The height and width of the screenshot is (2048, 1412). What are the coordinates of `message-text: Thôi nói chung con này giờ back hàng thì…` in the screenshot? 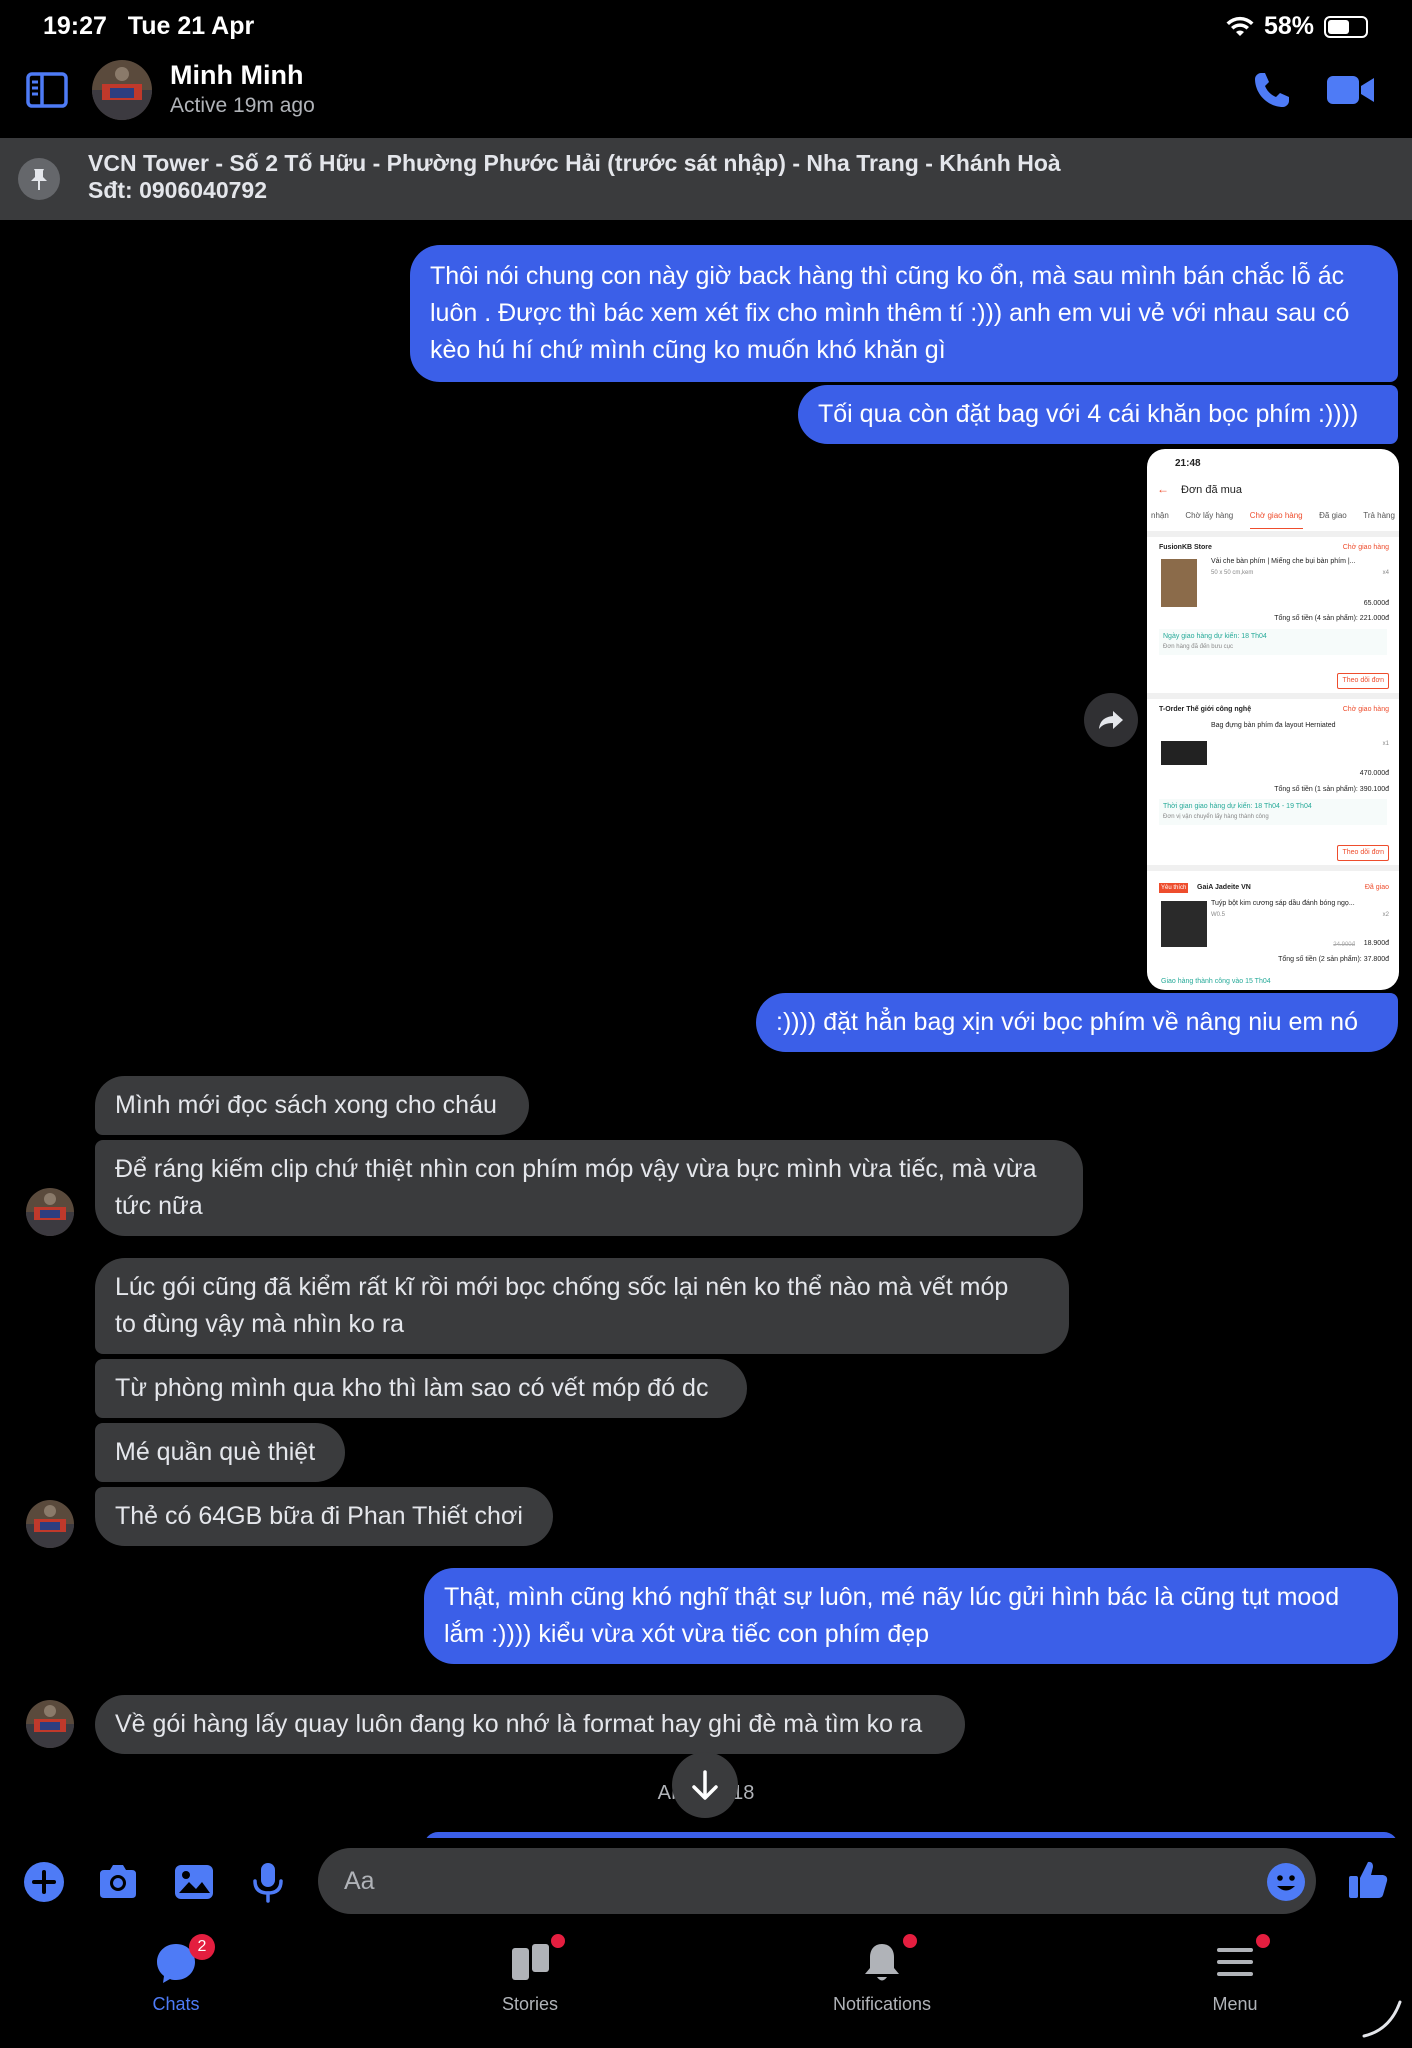 It's located at (887, 276).